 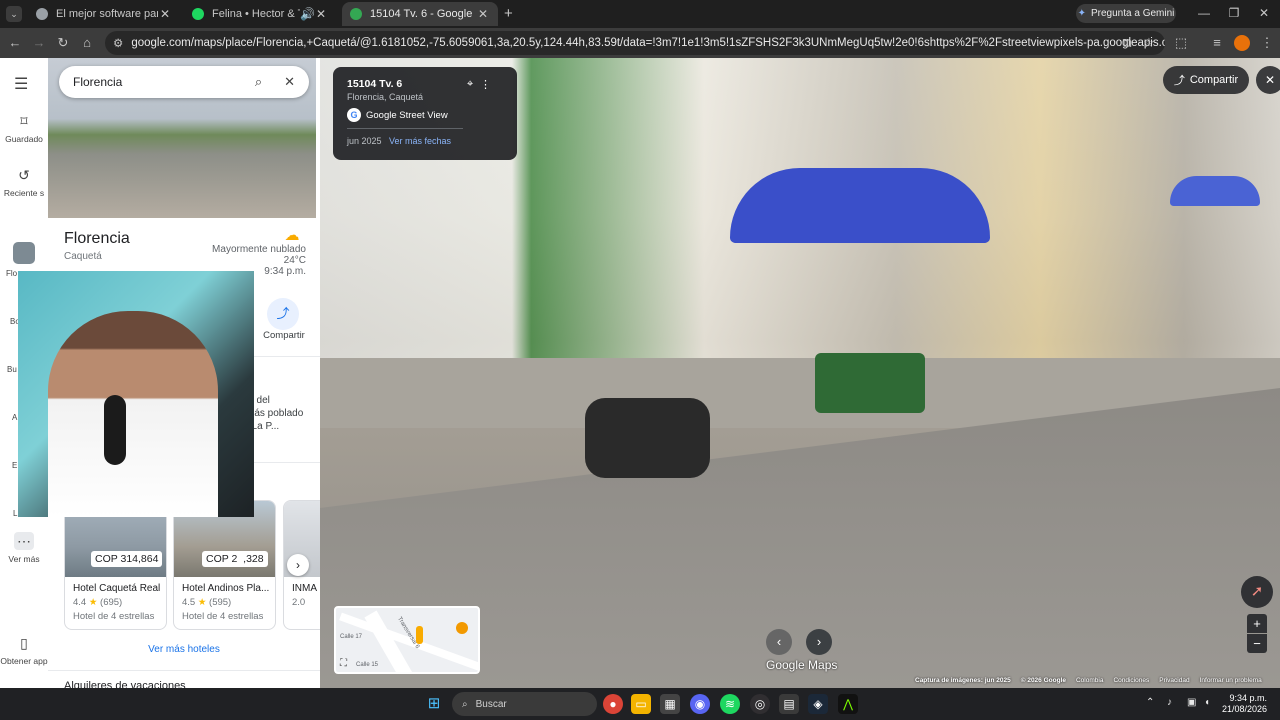 I want to click on restore-icon: ❐, so click(x=1234, y=13).